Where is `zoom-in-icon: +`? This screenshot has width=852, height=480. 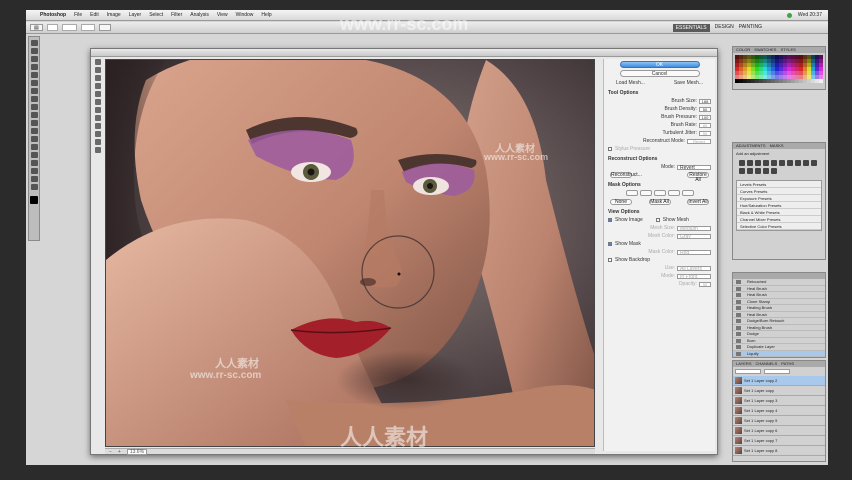 zoom-in-icon: + is located at coordinates (119, 452).